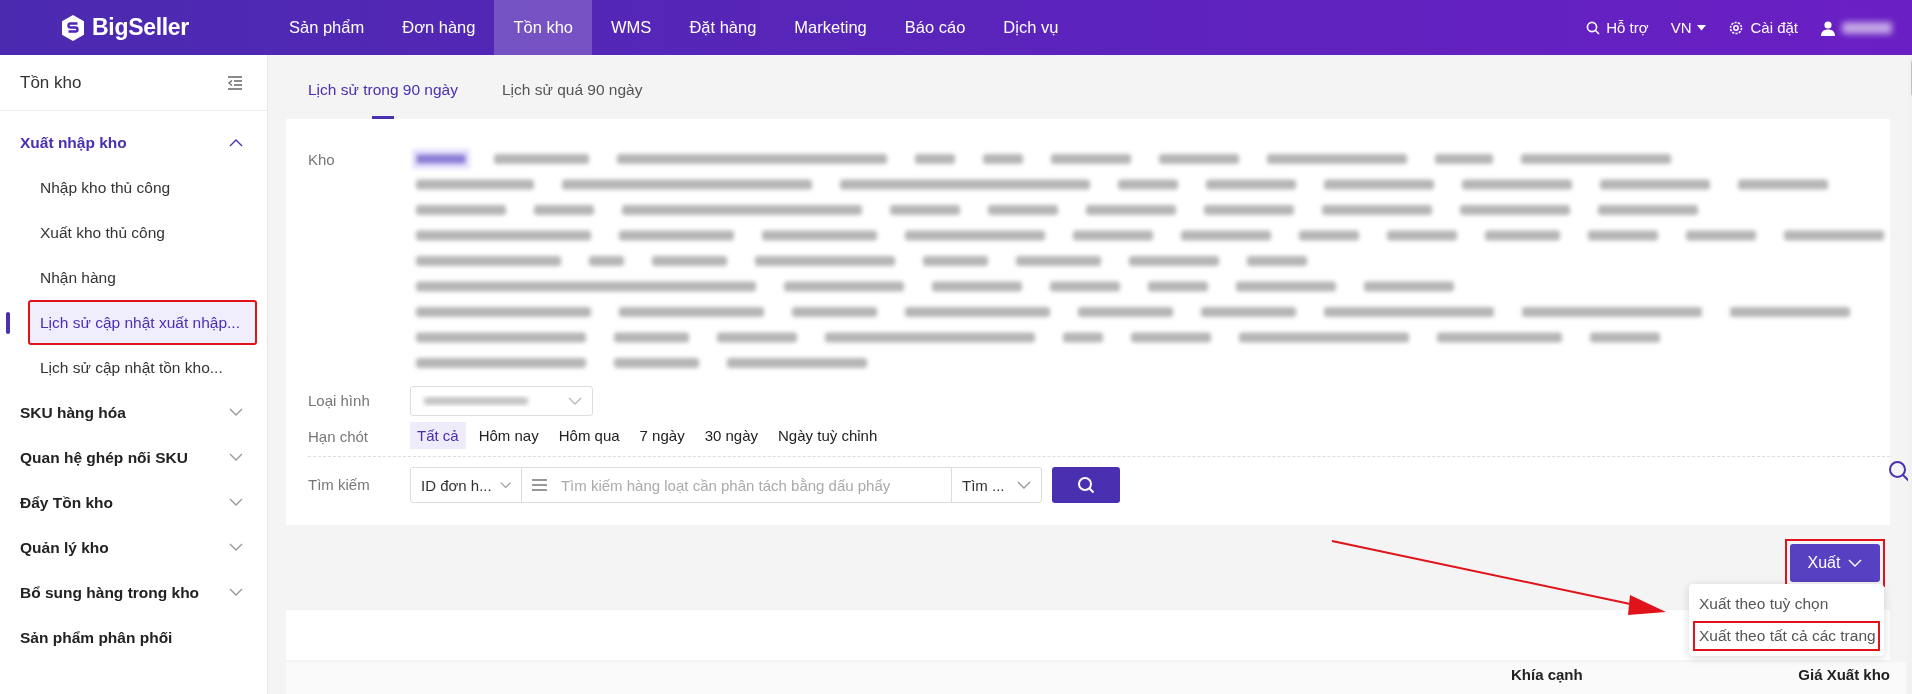 This screenshot has width=1912, height=694. Describe the element at coordinates (539, 485) in the screenshot. I see `list-icon` at that location.